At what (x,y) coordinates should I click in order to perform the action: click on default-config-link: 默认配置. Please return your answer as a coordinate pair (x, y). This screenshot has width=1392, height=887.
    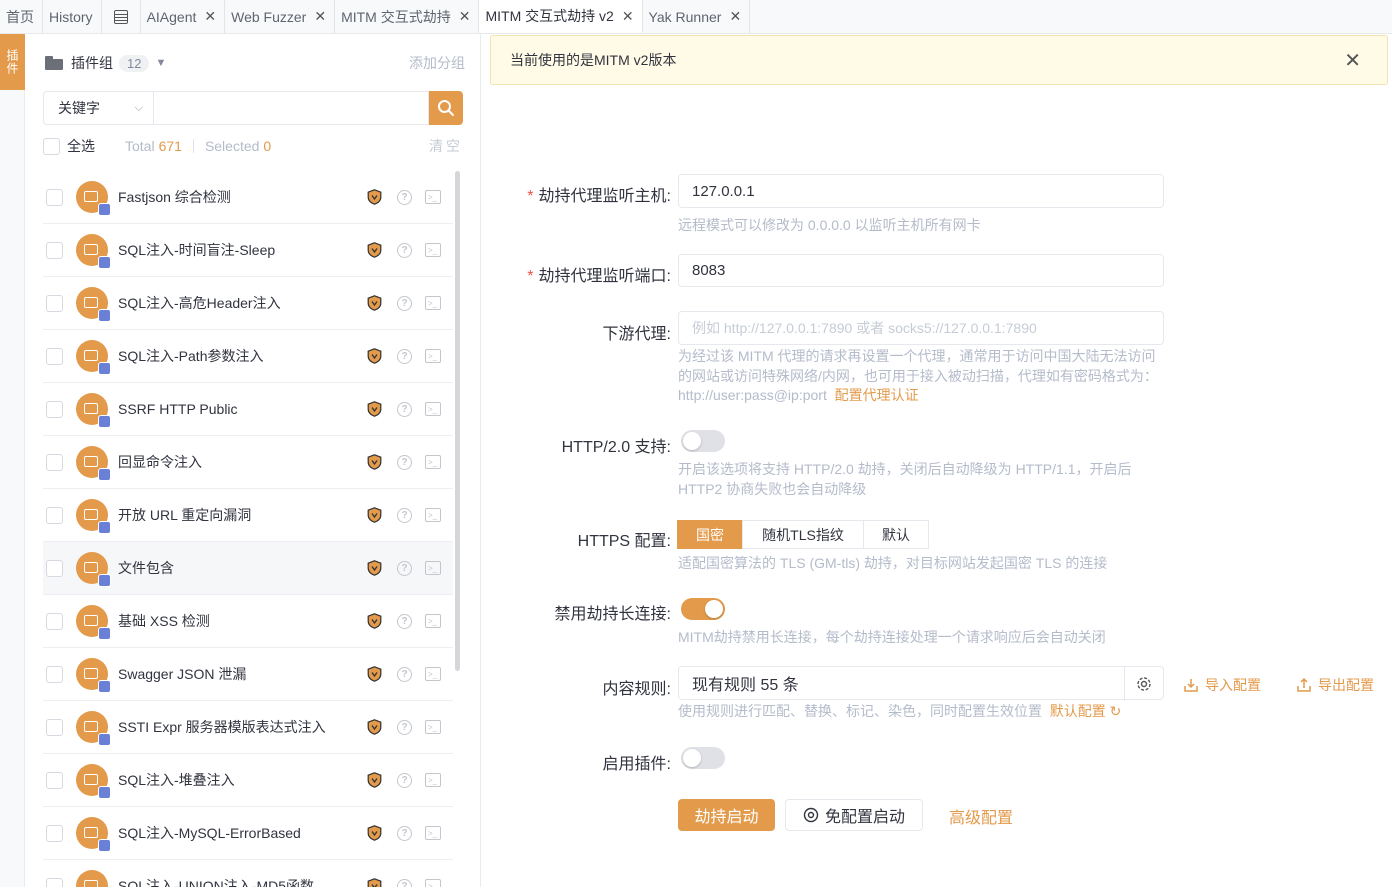
    Looking at the image, I should click on (1078, 711).